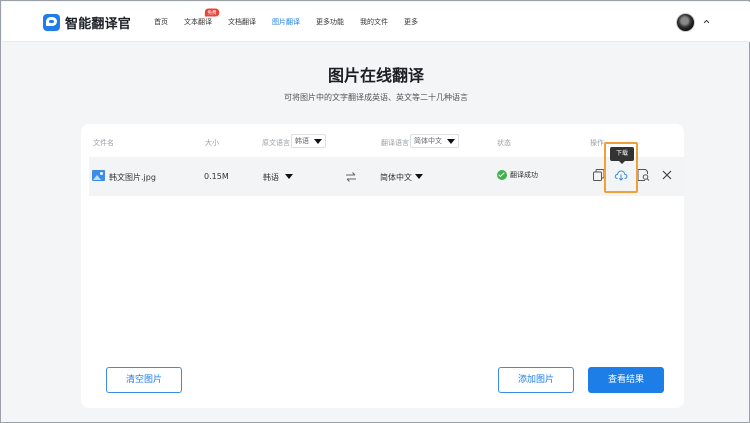  I want to click on source-lang-filter: 韩语, so click(308, 141).